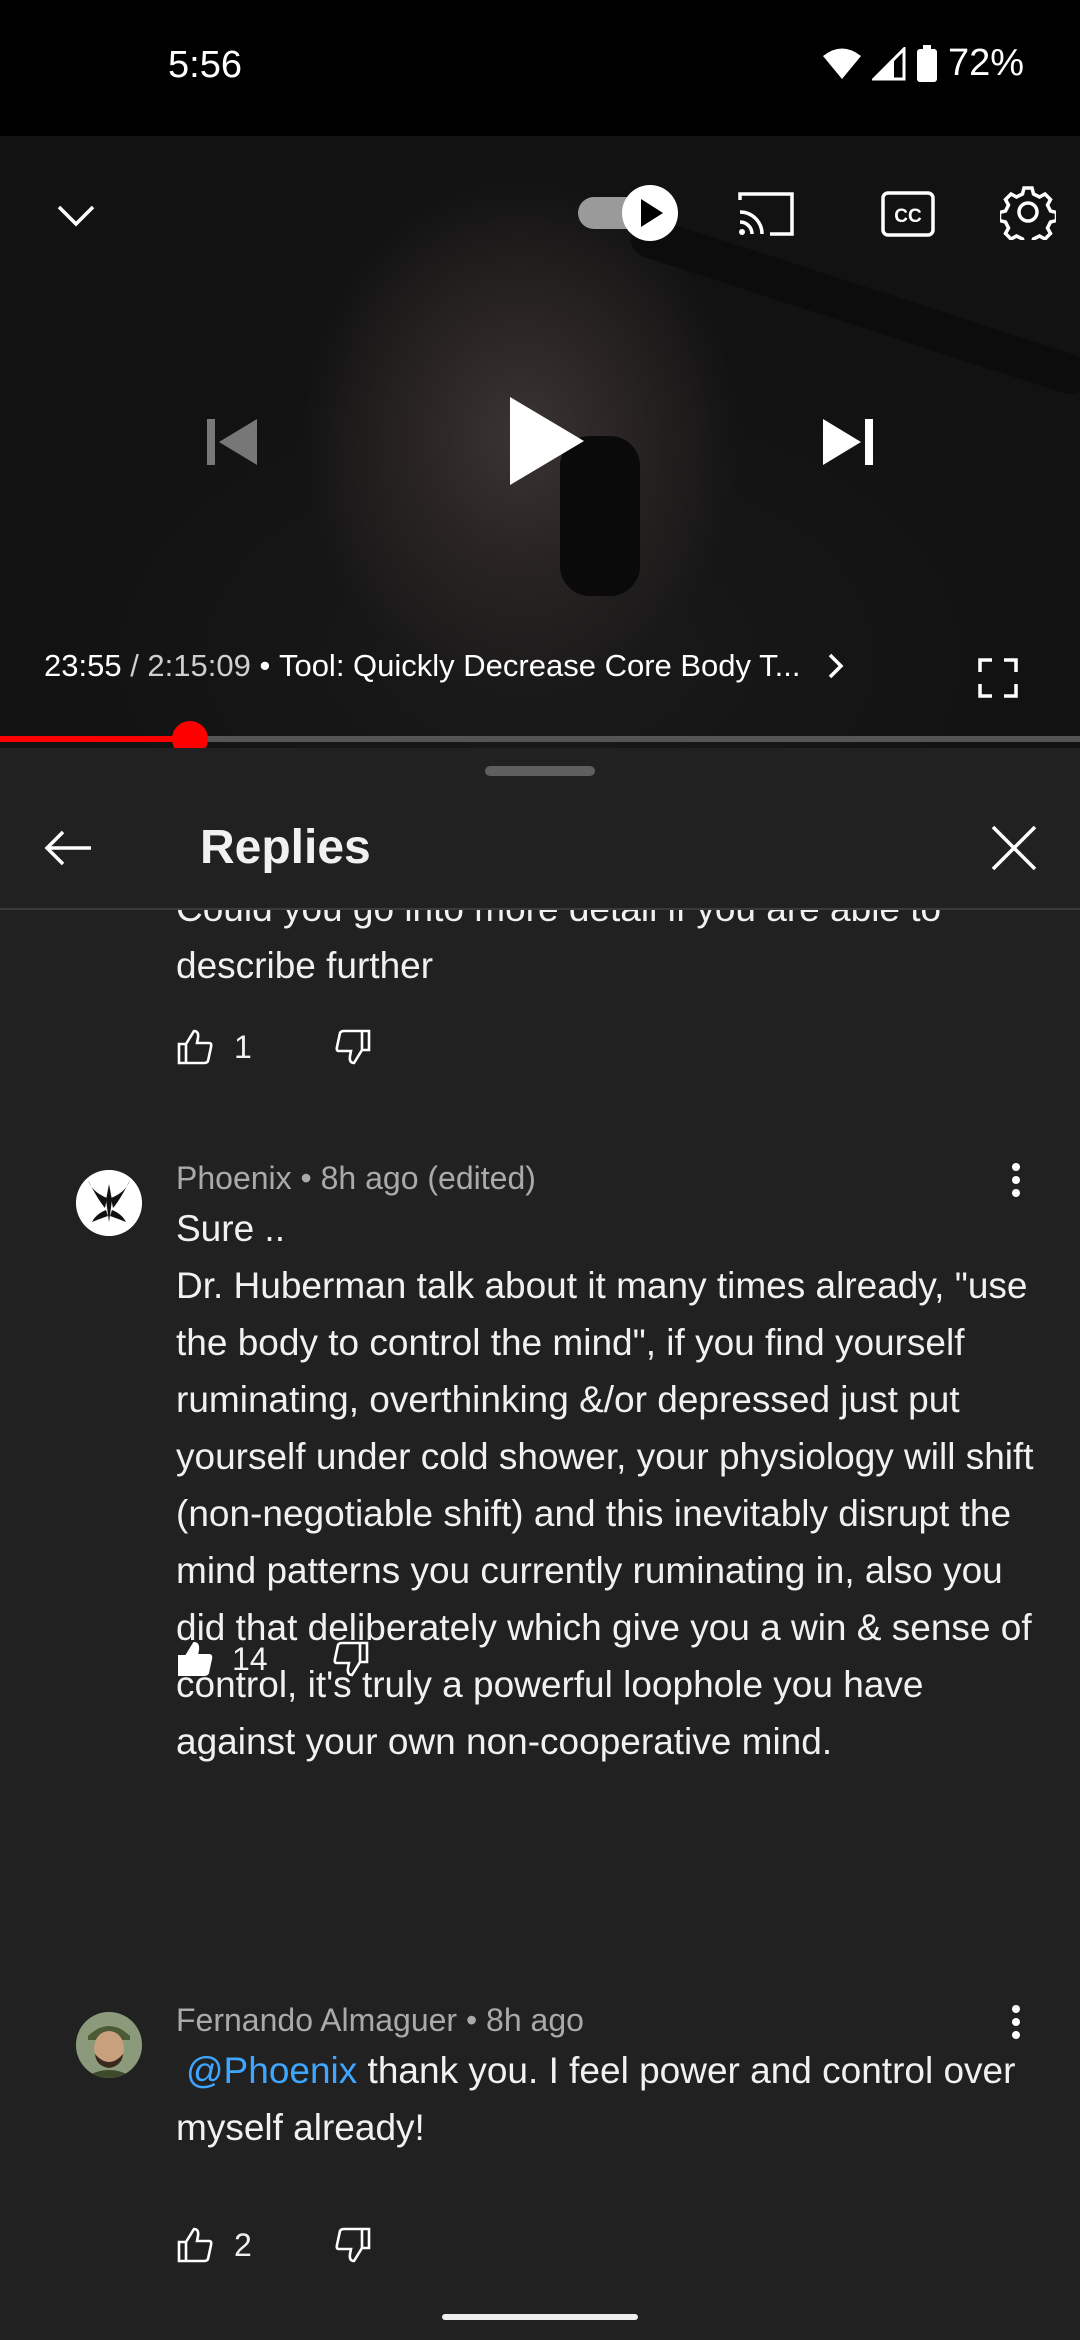  What do you see at coordinates (273, 1659) in the screenshot?
I see `reply-actions: 14` at bounding box center [273, 1659].